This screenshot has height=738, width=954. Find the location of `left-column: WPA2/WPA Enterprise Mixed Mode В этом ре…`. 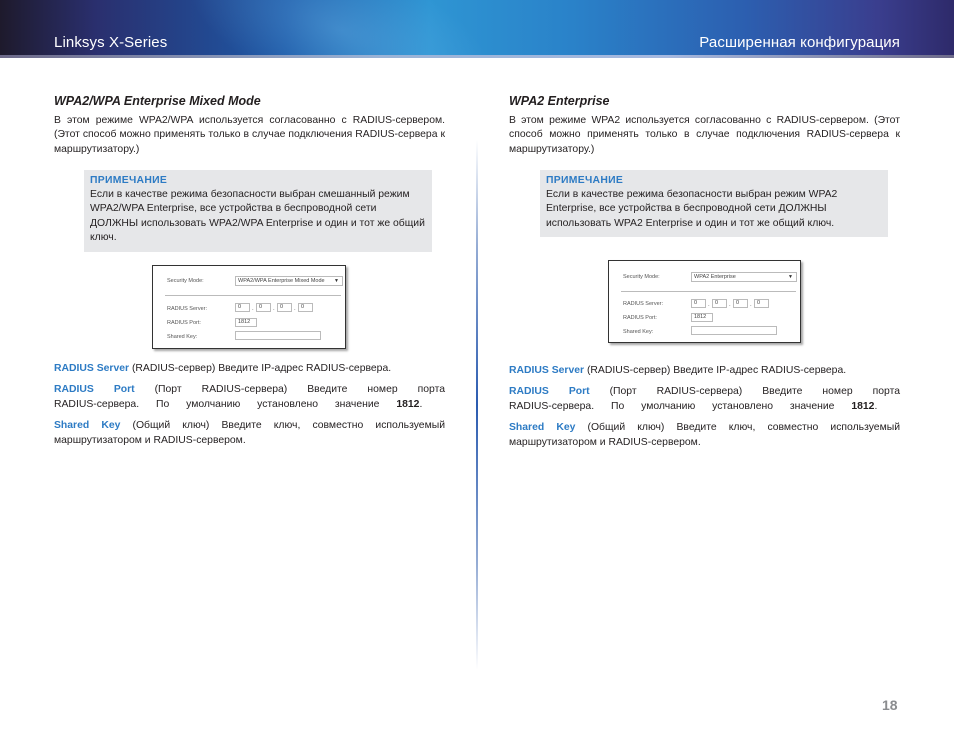

left-column: WPA2/WPA Enterprise Mixed Mode В этом ре… is located at coordinates (249, 125).